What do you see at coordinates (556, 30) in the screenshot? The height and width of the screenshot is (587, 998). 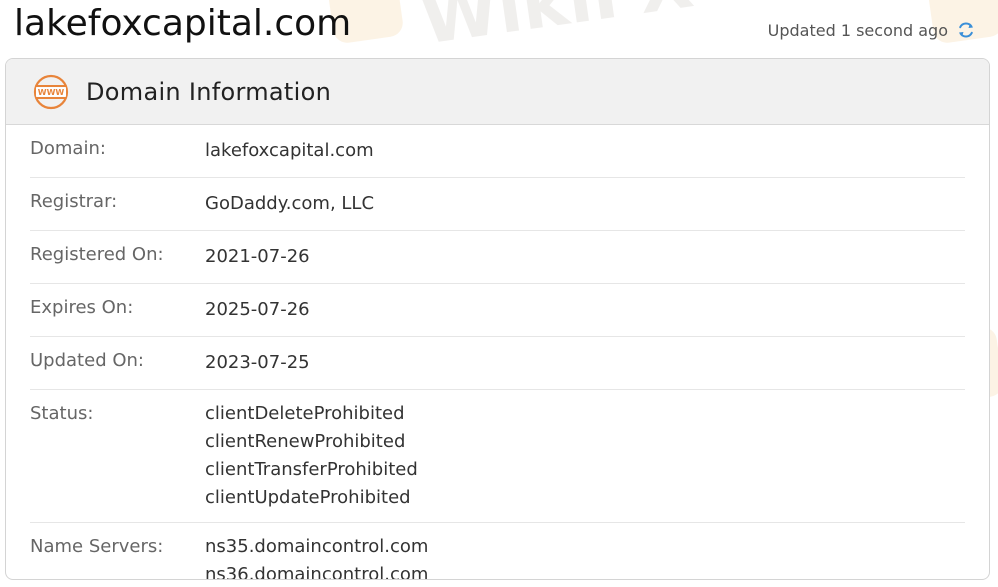 I see `watermark-text: WikiFX` at bounding box center [556, 30].